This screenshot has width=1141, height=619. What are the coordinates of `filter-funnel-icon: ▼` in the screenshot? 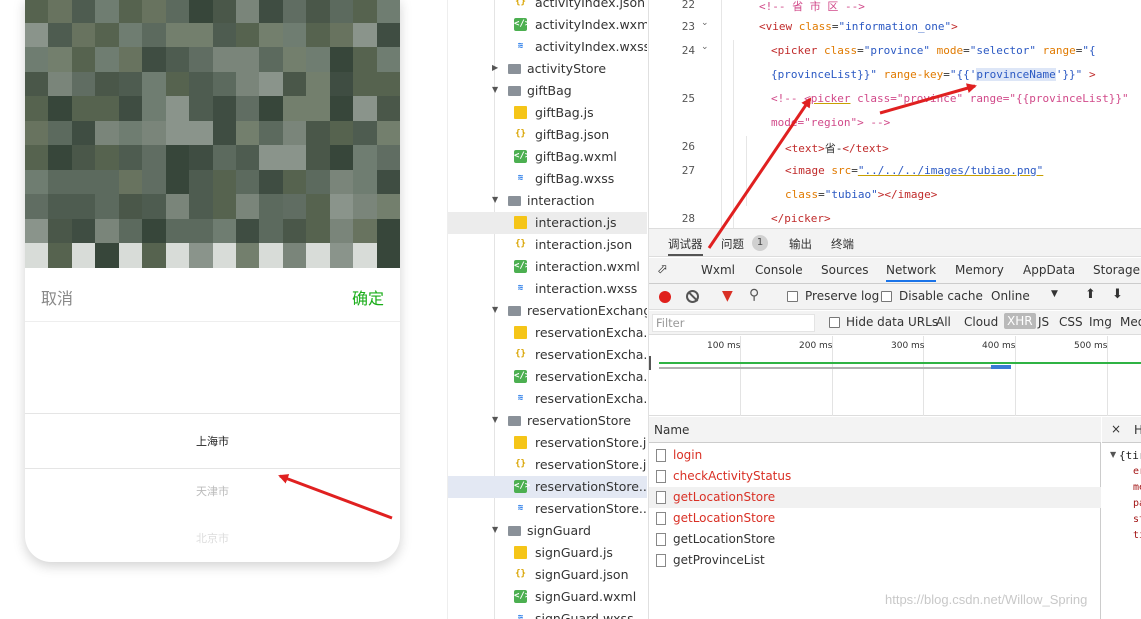 It's located at (727, 296).